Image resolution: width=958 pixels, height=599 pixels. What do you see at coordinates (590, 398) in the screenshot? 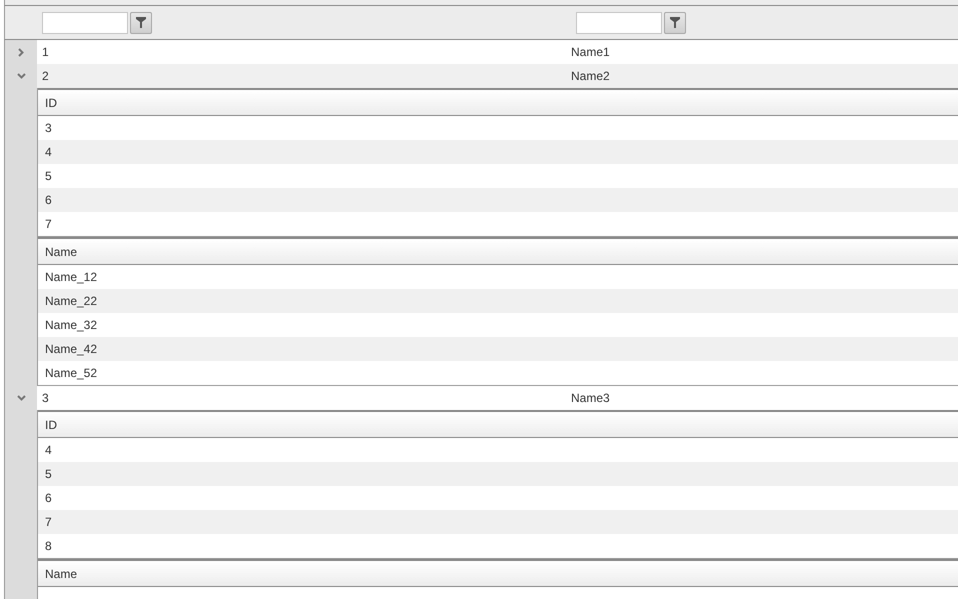
I see `table-cell-text: Name3` at bounding box center [590, 398].